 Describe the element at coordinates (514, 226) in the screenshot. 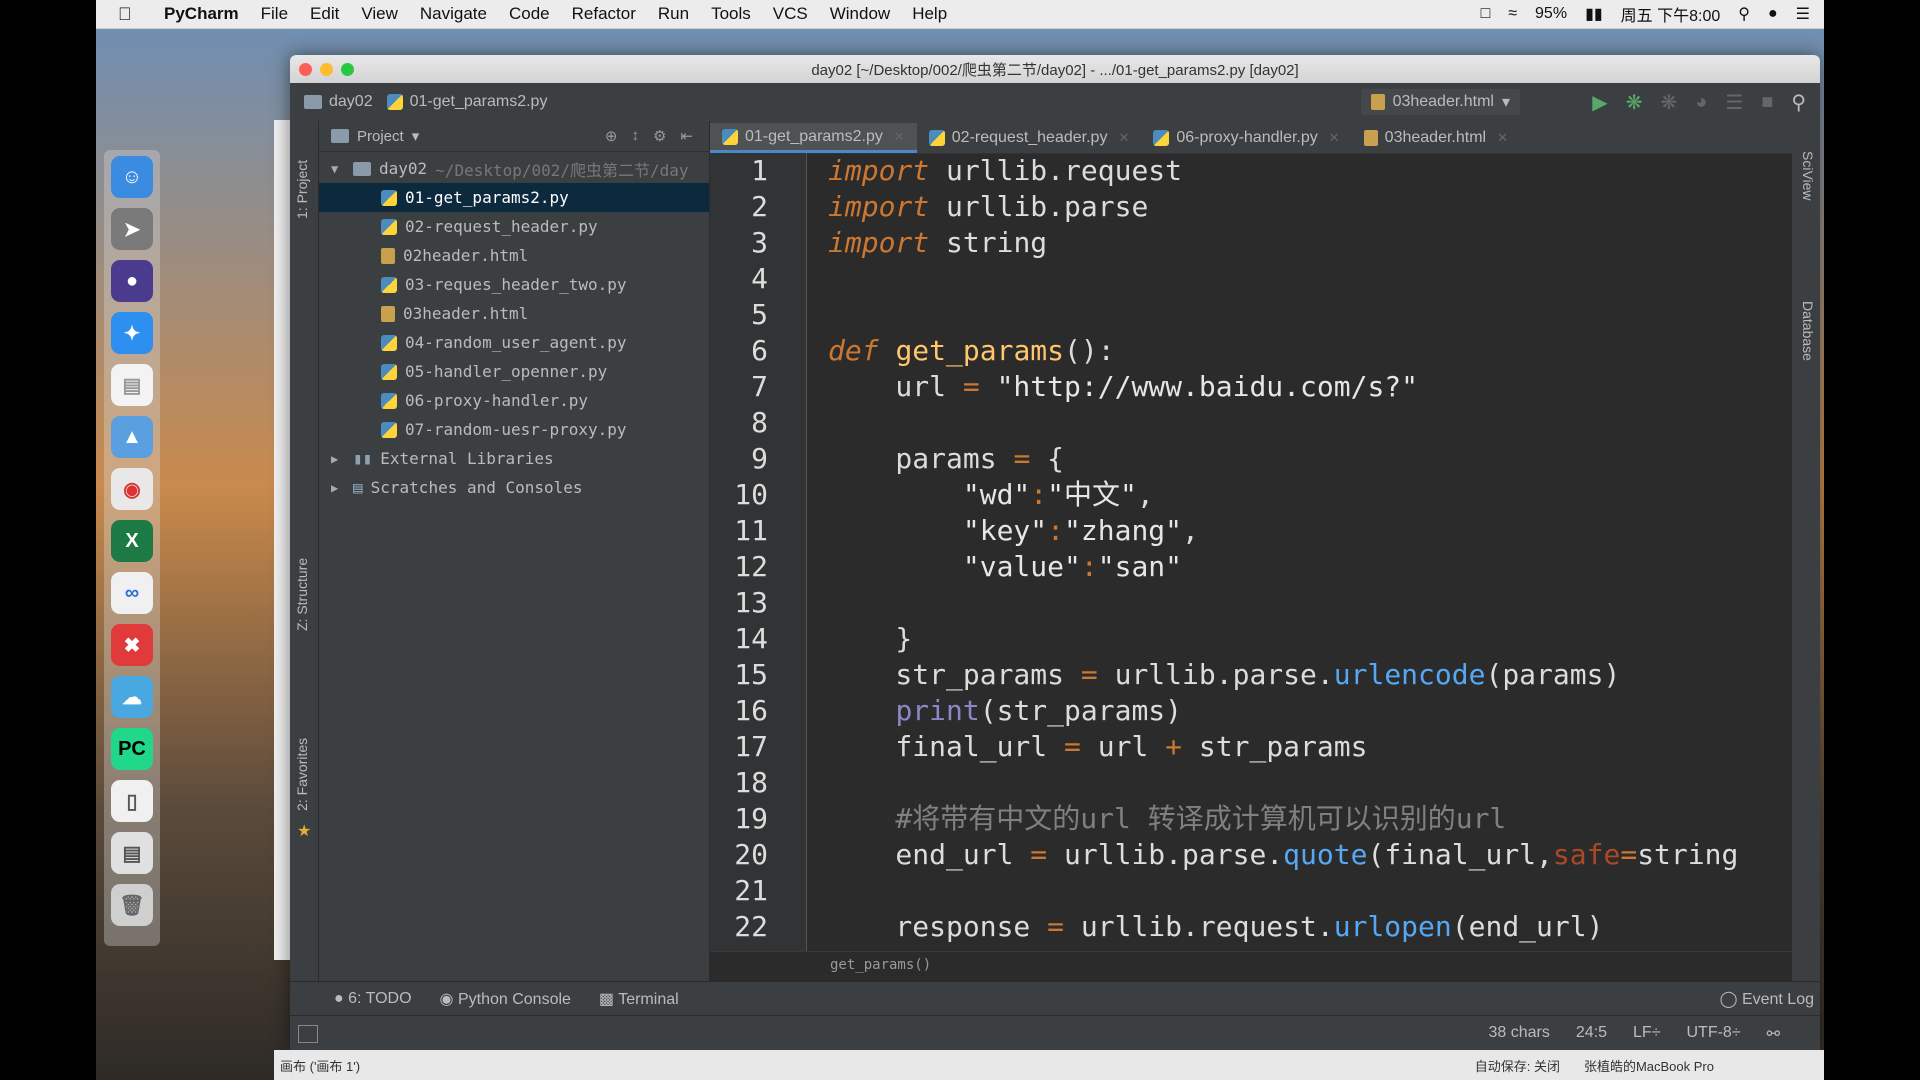

I see `tree-file-item: 02-request_header.py` at that location.